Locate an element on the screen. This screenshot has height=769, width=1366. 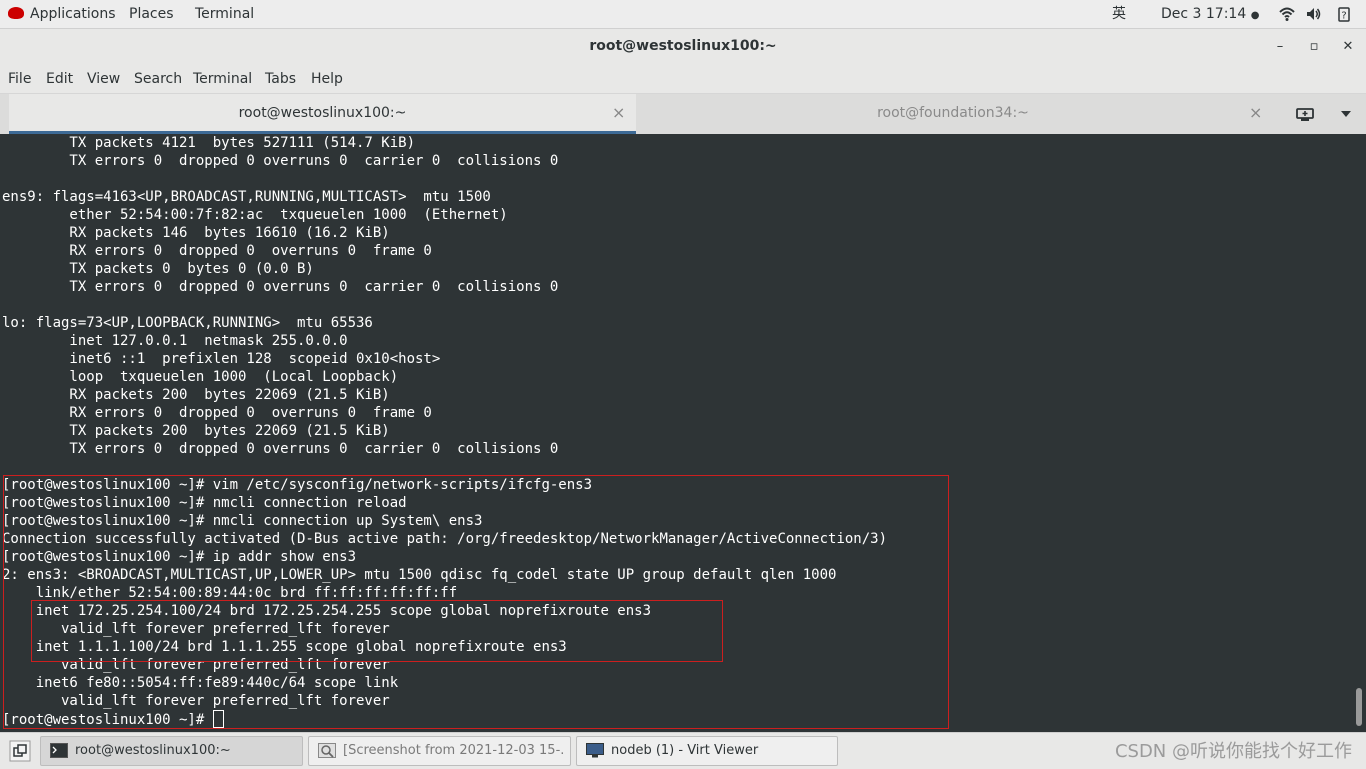
clock: Dec 3 17:14 ● is located at coordinates (1210, 14).